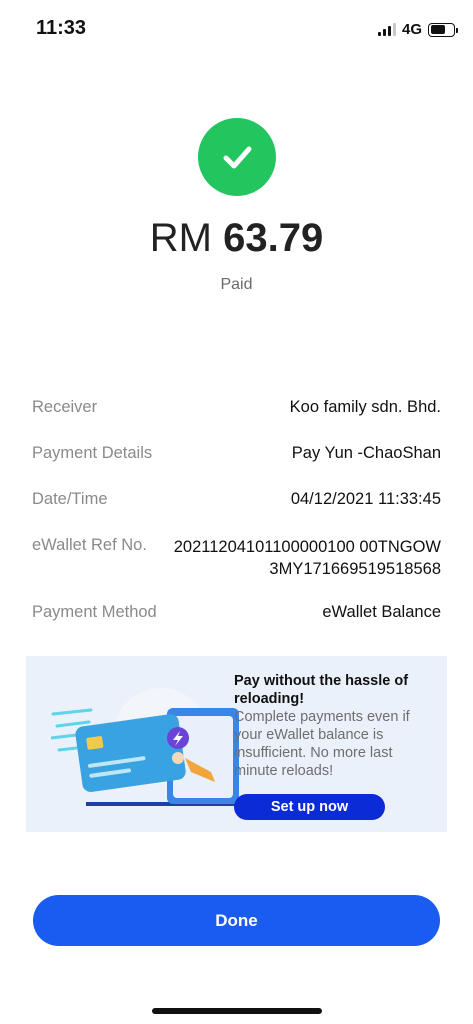 Image resolution: width=473 pixels, height=1024 pixels. What do you see at coordinates (180, 238) in the screenshot?
I see `currency: RM` at bounding box center [180, 238].